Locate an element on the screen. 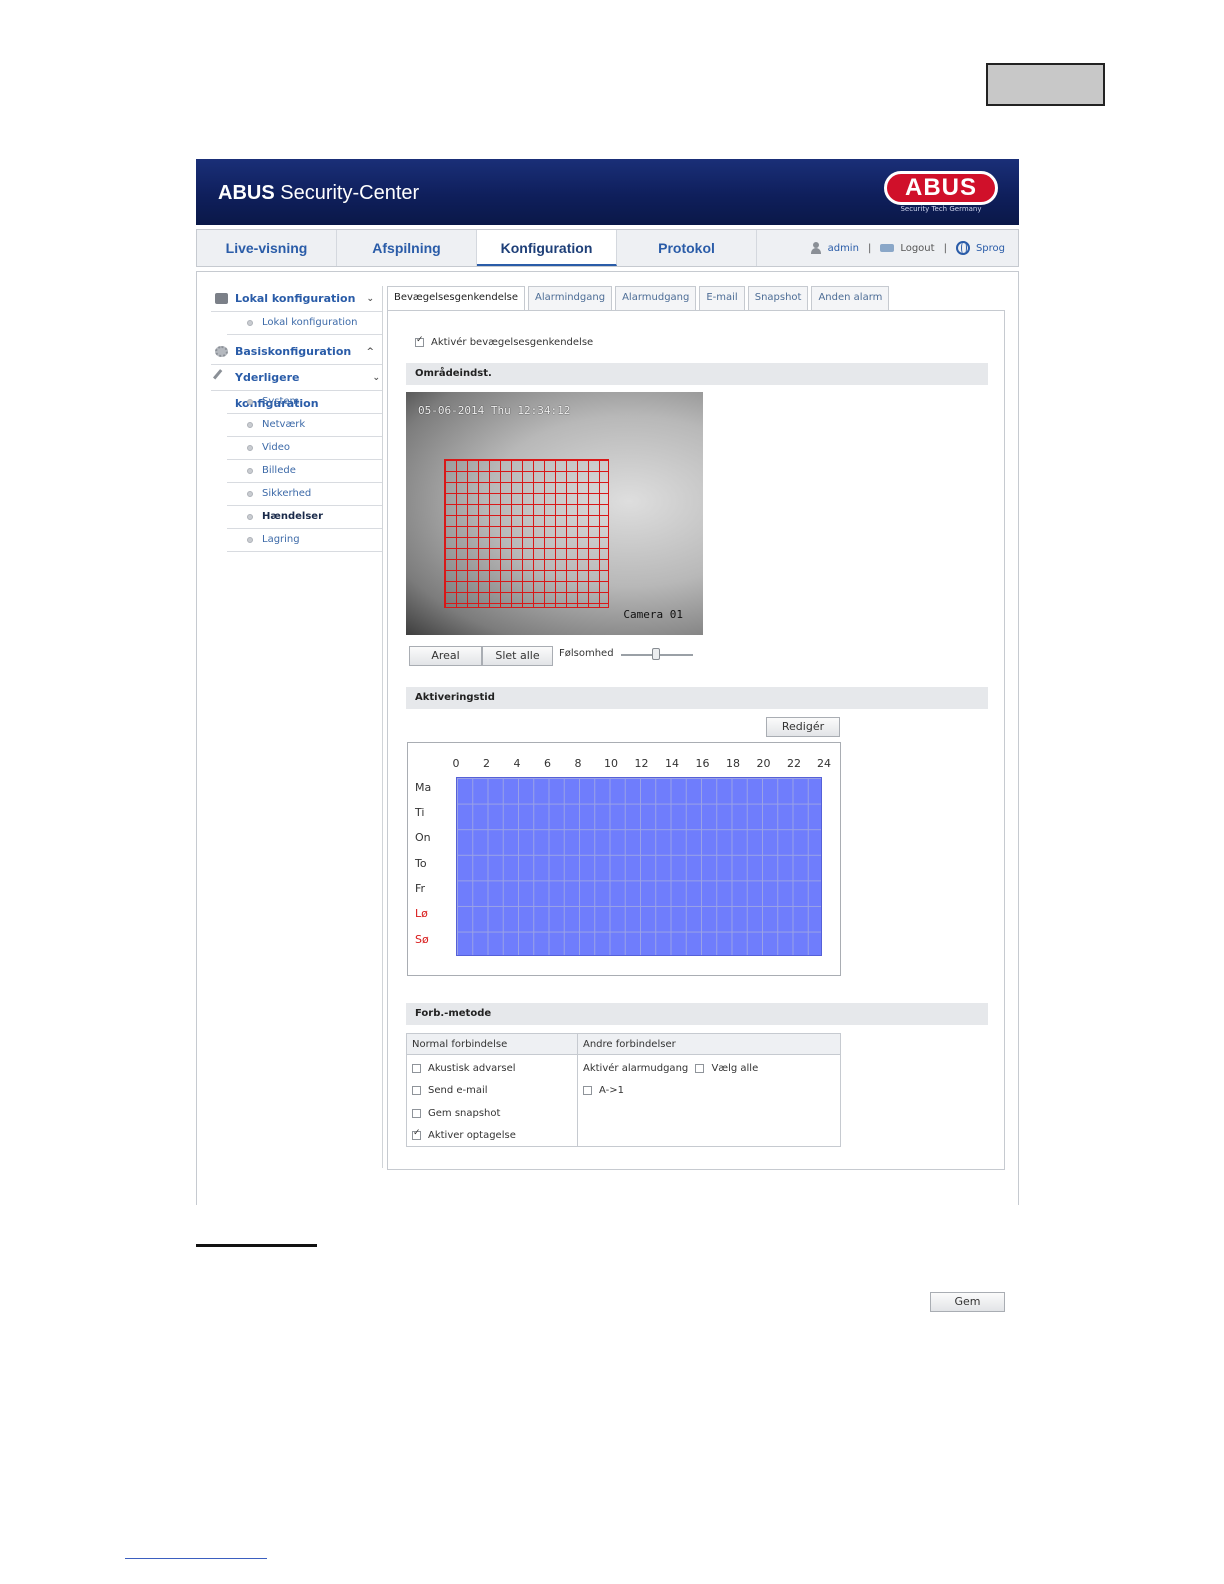  video-camera-label: Camera 01 is located at coordinates (653, 614).